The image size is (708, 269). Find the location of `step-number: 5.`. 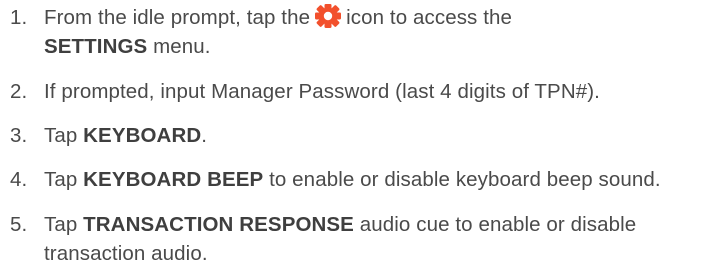

step-number: 5. is located at coordinates (19, 224).